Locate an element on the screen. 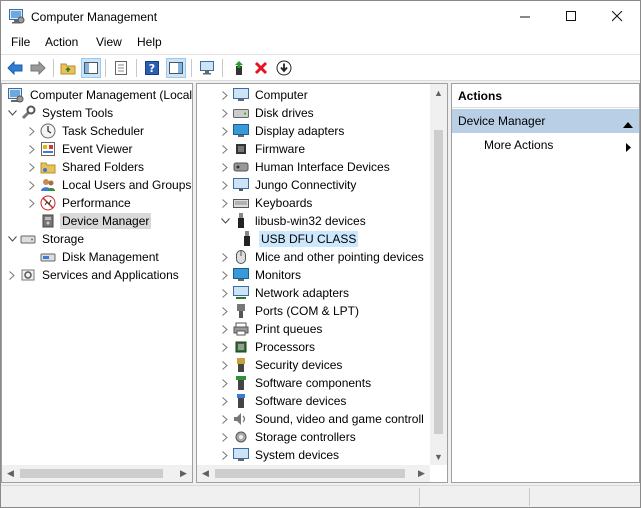  maximize-button is located at coordinates (571, 16).